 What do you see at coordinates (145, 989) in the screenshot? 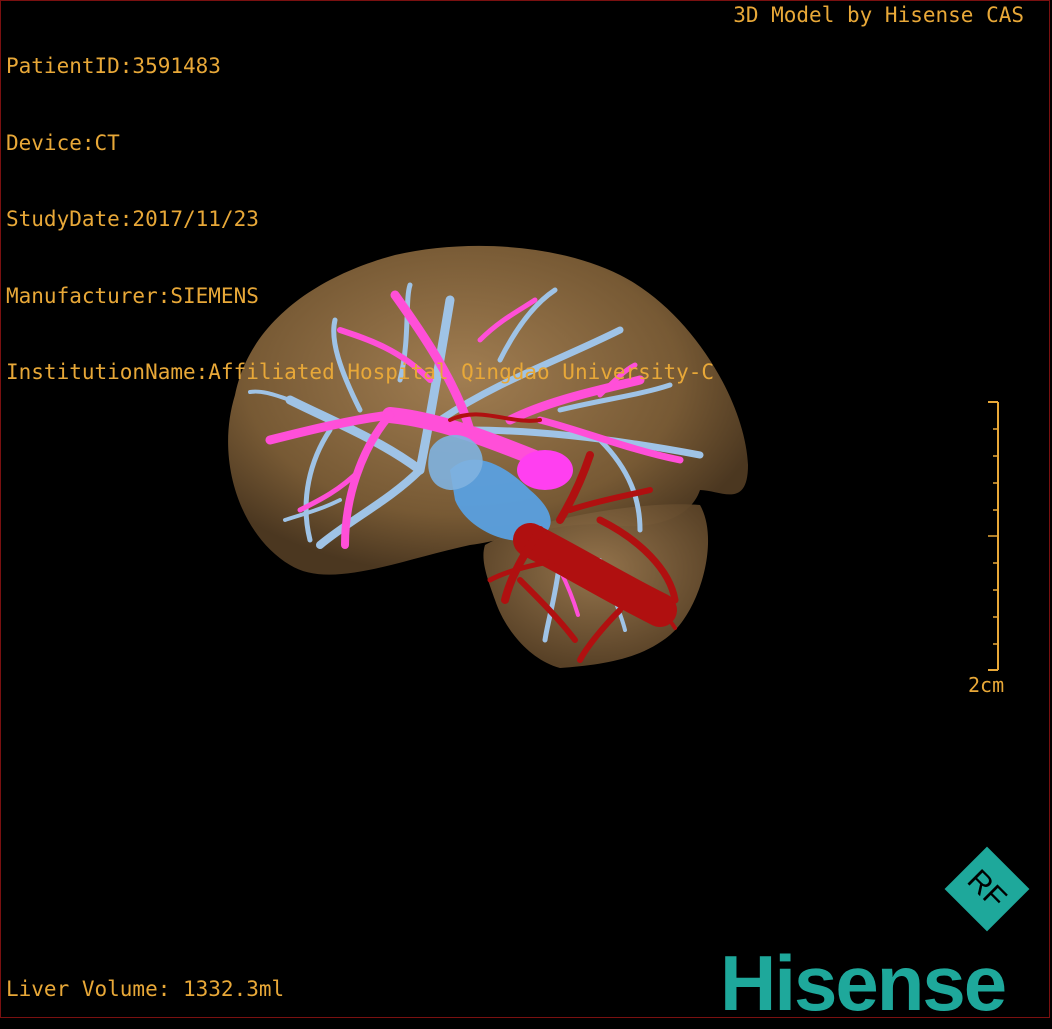
I see `liver-volume-label: Liver Volume: 1332.3ml` at bounding box center [145, 989].